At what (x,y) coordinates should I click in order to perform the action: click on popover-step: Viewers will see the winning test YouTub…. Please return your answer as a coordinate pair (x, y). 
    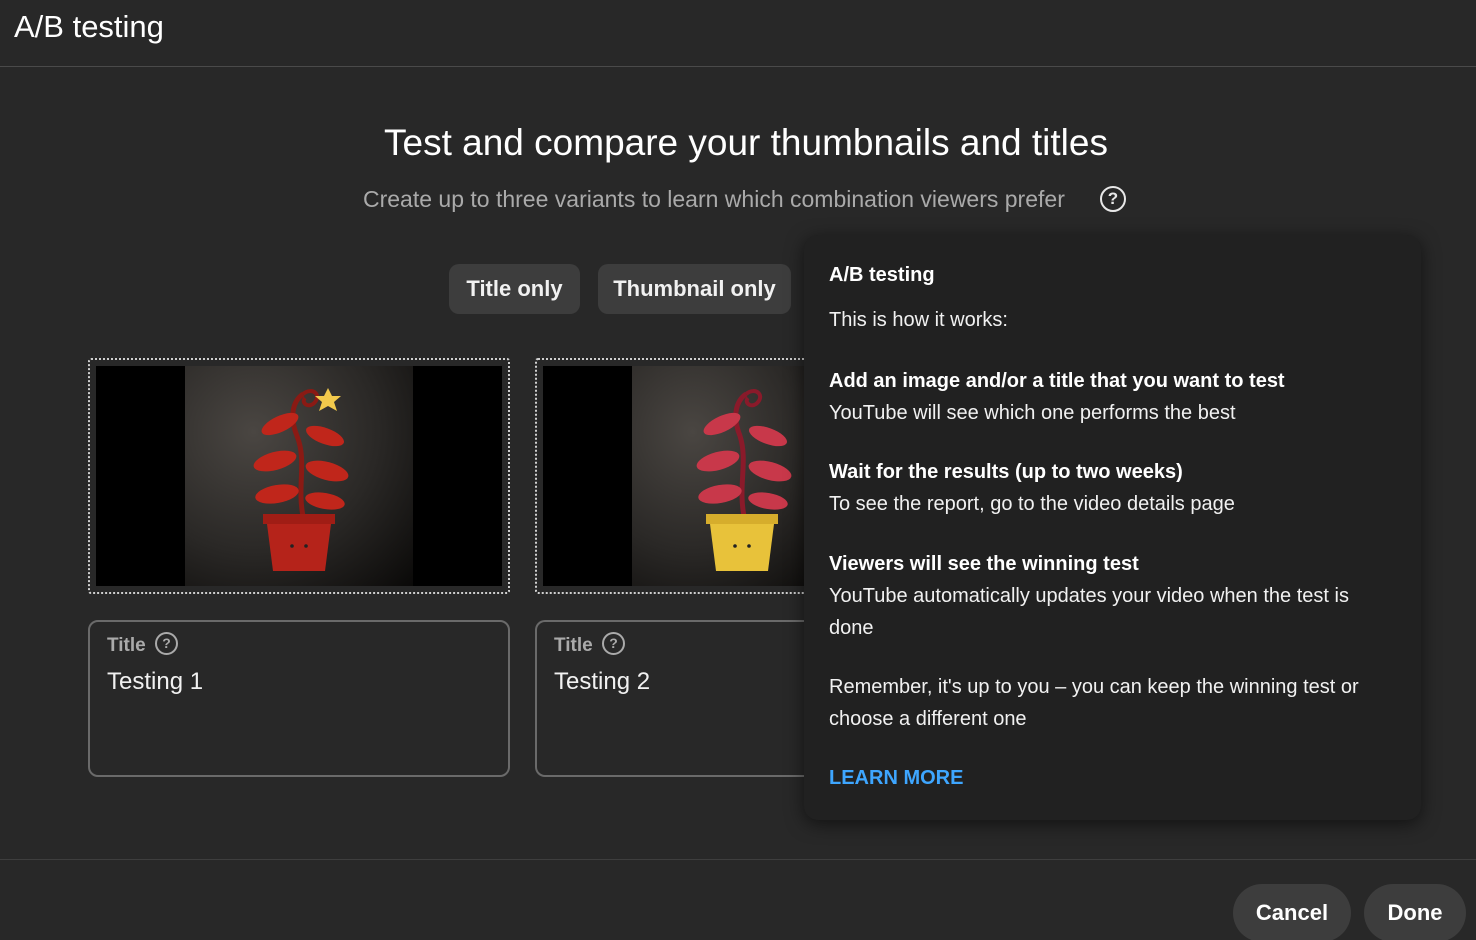
    Looking at the image, I should click on (1109, 596).